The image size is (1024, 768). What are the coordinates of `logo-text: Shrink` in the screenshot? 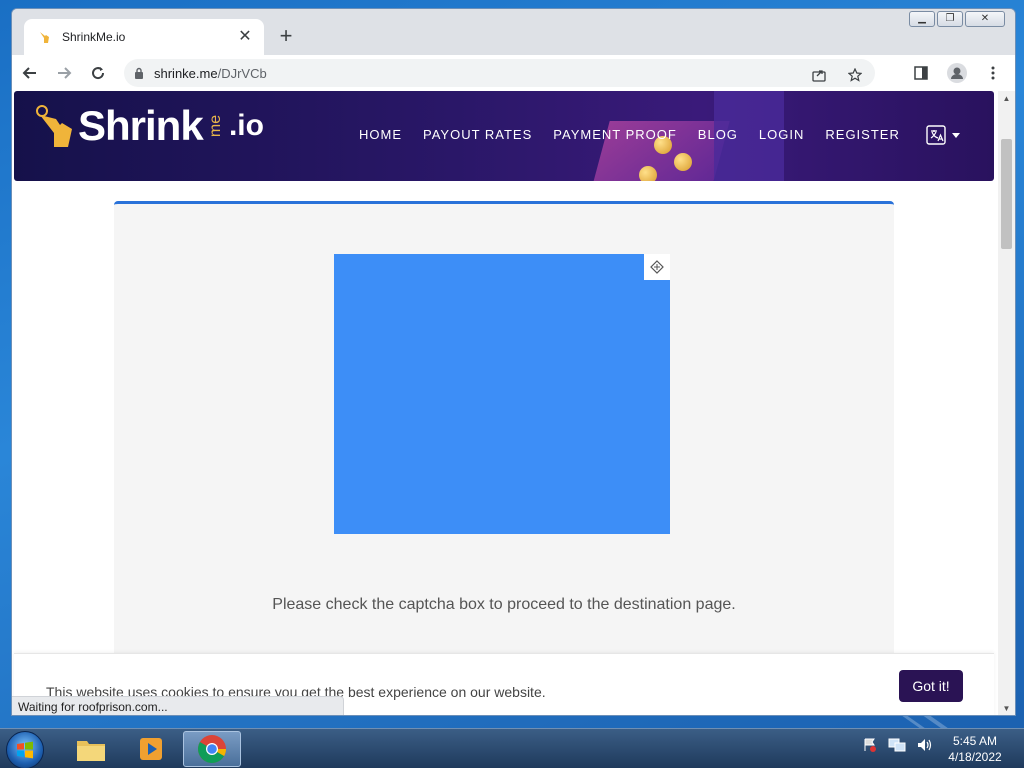 It's located at (141, 125).